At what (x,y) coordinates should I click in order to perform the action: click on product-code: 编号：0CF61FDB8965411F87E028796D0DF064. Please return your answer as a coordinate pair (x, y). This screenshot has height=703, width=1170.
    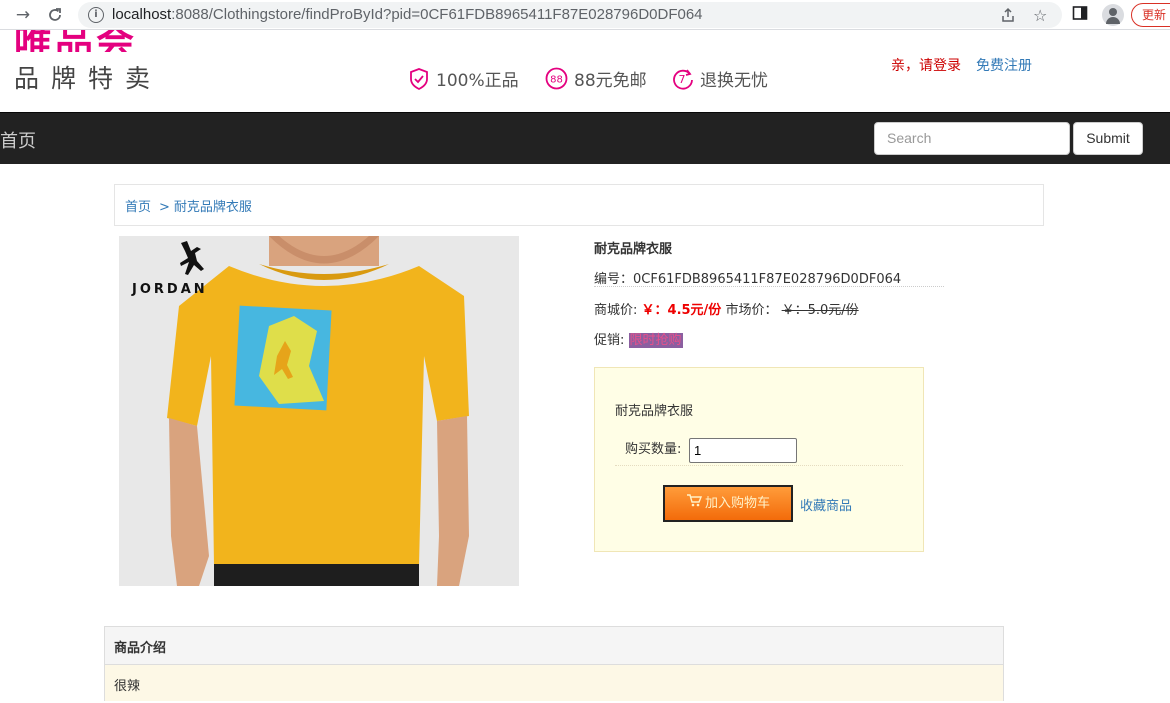
    Looking at the image, I should click on (769, 277).